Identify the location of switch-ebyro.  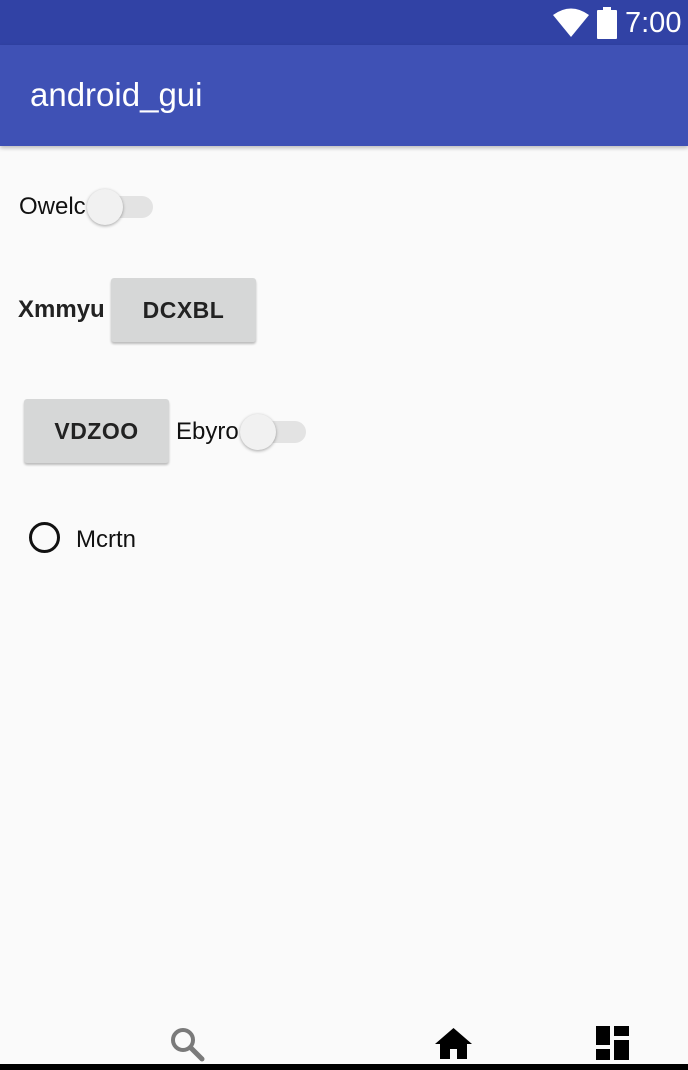
(275, 432).